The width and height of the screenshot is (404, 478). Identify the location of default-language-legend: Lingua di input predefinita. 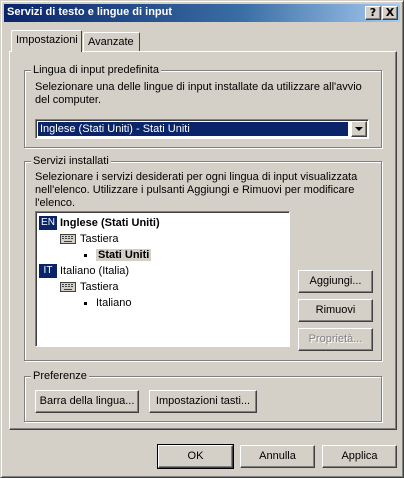
(96, 70).